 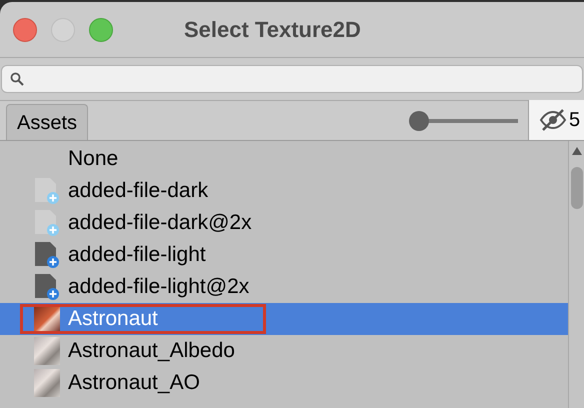 I want to click on scrollbar-thumb, so click(x=576, y=188).